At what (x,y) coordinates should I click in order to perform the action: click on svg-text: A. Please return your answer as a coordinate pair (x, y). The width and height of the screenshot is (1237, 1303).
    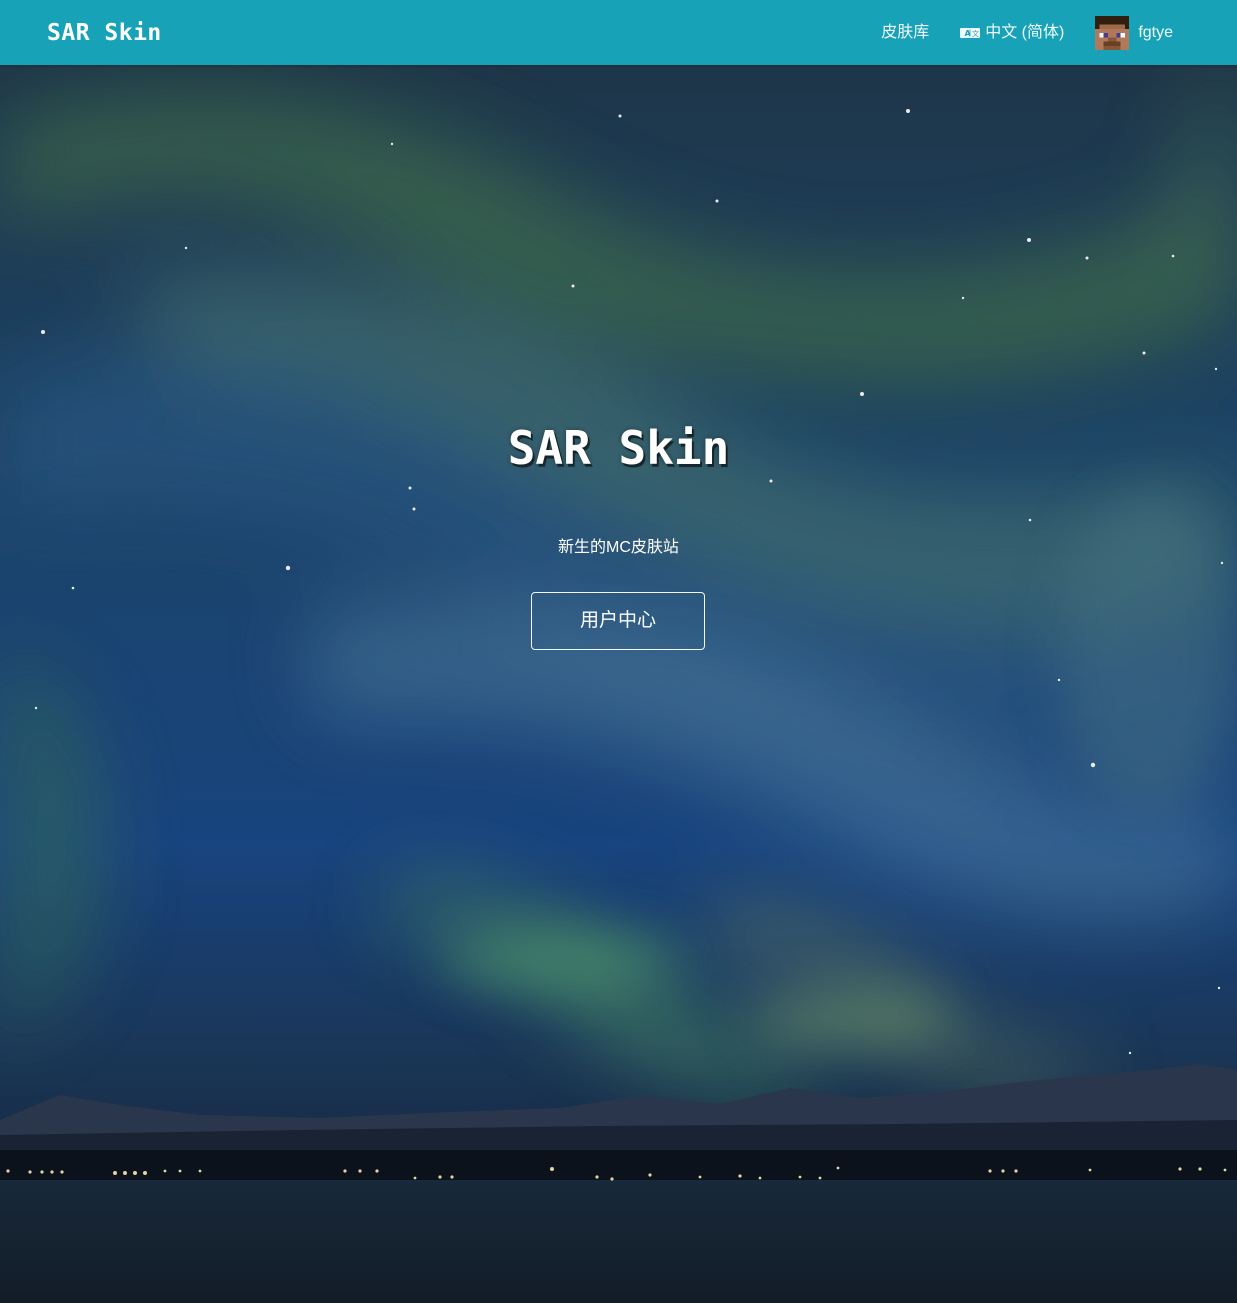
    Looking at the image, I should click on (968, 33).